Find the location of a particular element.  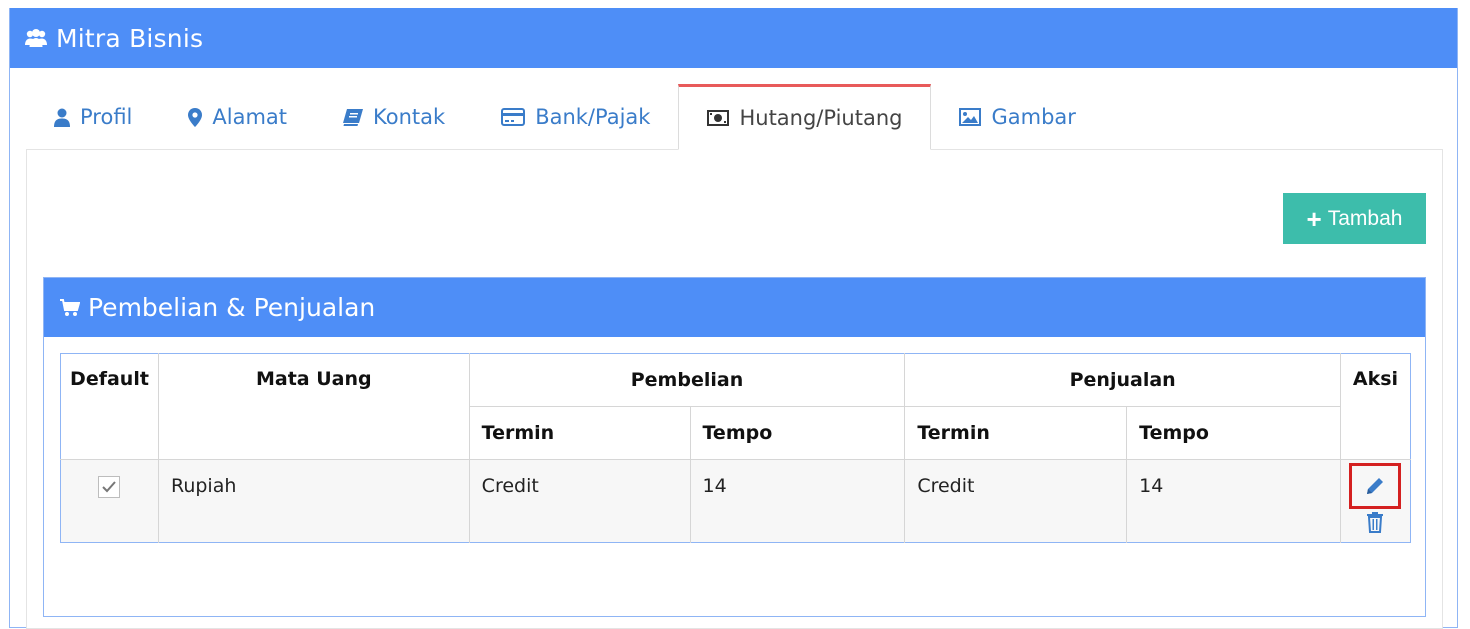

tab-label: Hutang/Piutang is located at coordinates (821, 118).